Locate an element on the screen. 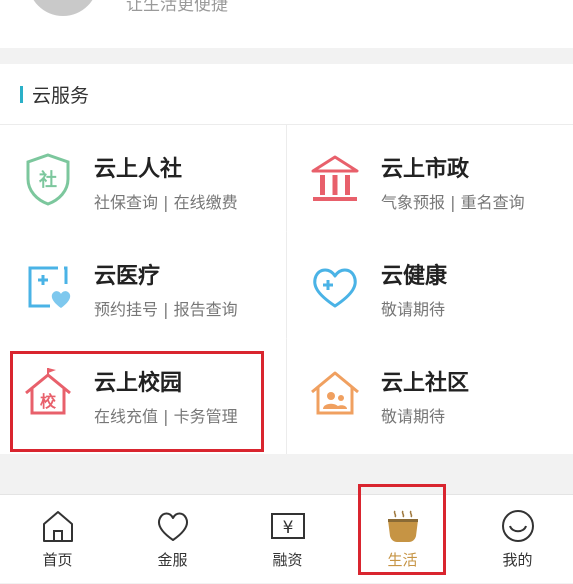  service-name: 云上市政 is located at coordinates (425, 169).